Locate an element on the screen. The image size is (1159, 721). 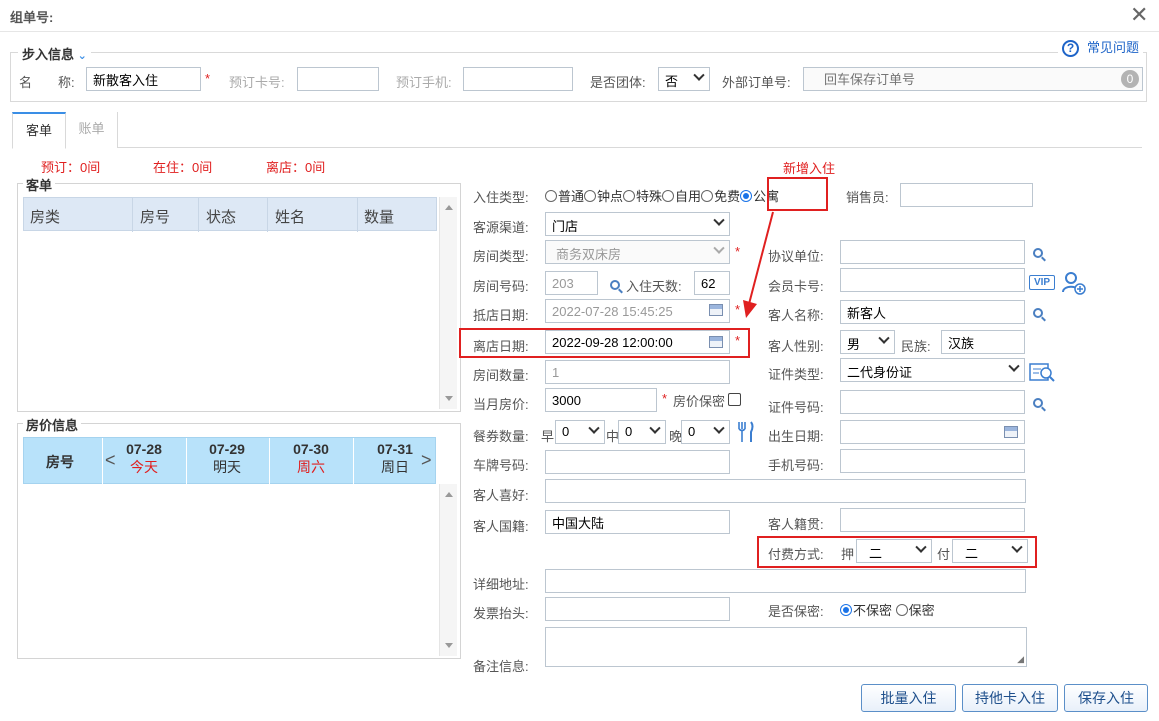
room-count-label: 房间数量: is located at coordinates (501, 375).